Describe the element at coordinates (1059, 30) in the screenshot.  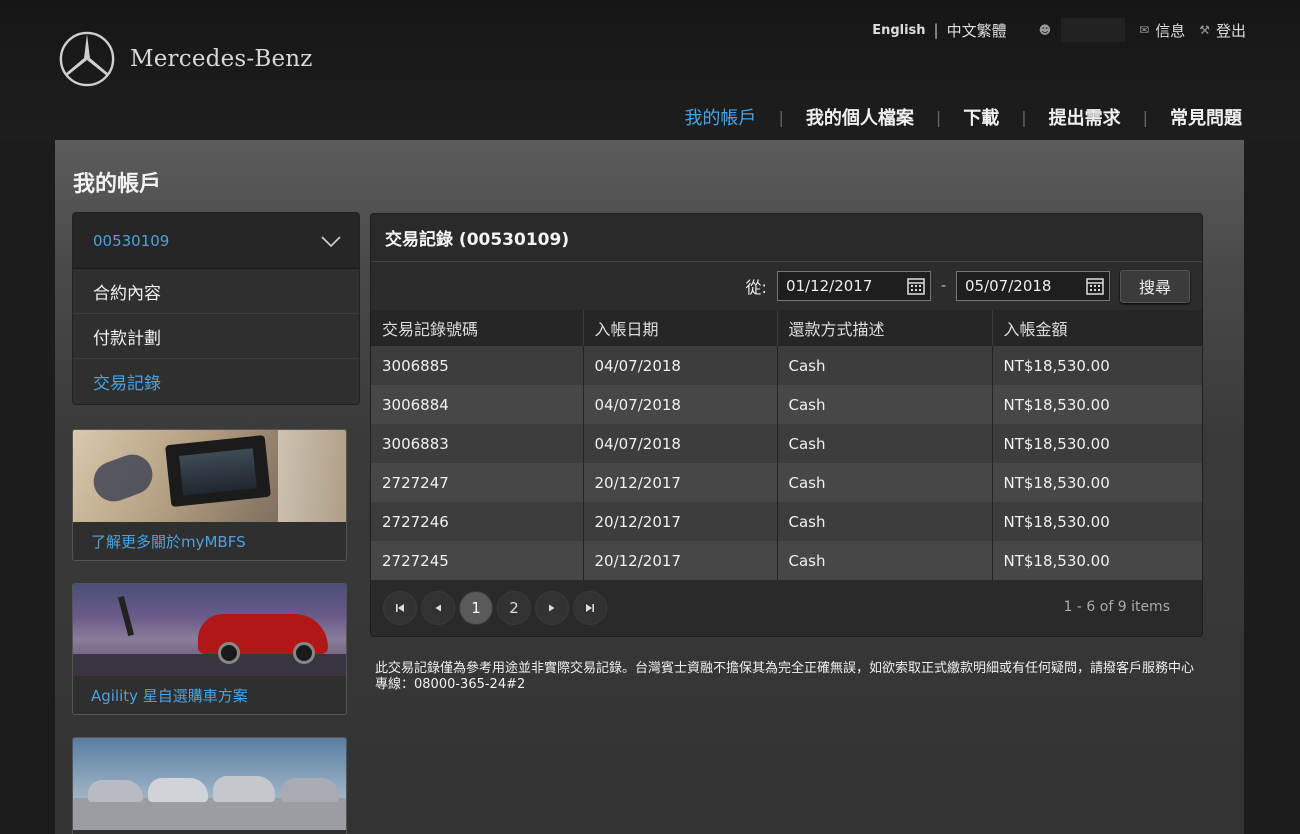
I see `utility-bar: English | 中文繁體 ☻ ✉ 信息 ⚒ 登出` at that location.